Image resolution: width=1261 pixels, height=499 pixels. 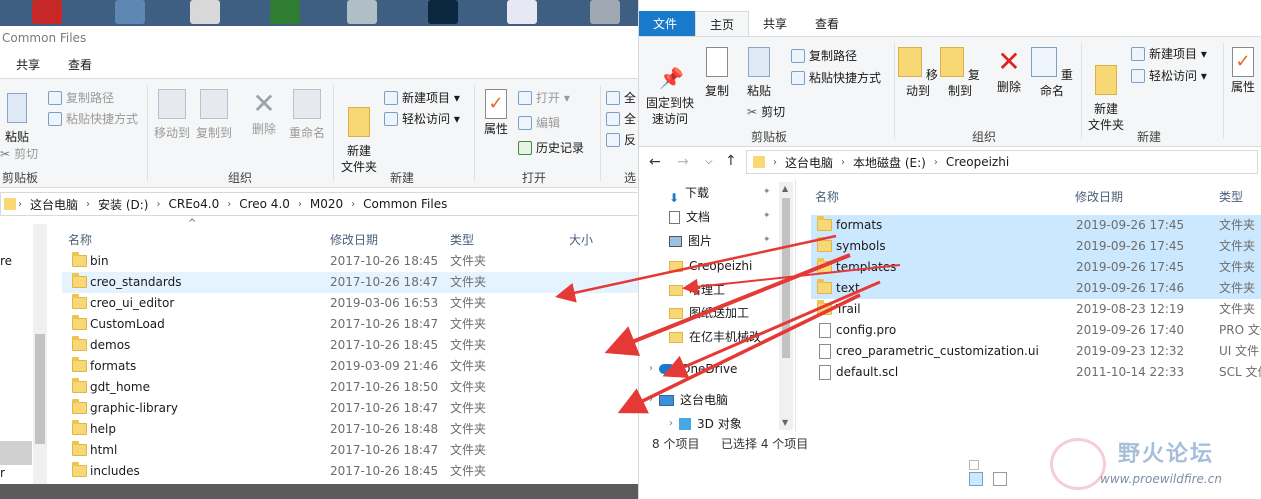 What do you see at coordinates (1166, 454) in the screenshot?
I see `watermark-title: 野火论坛` at bounding box center [1166, 454].